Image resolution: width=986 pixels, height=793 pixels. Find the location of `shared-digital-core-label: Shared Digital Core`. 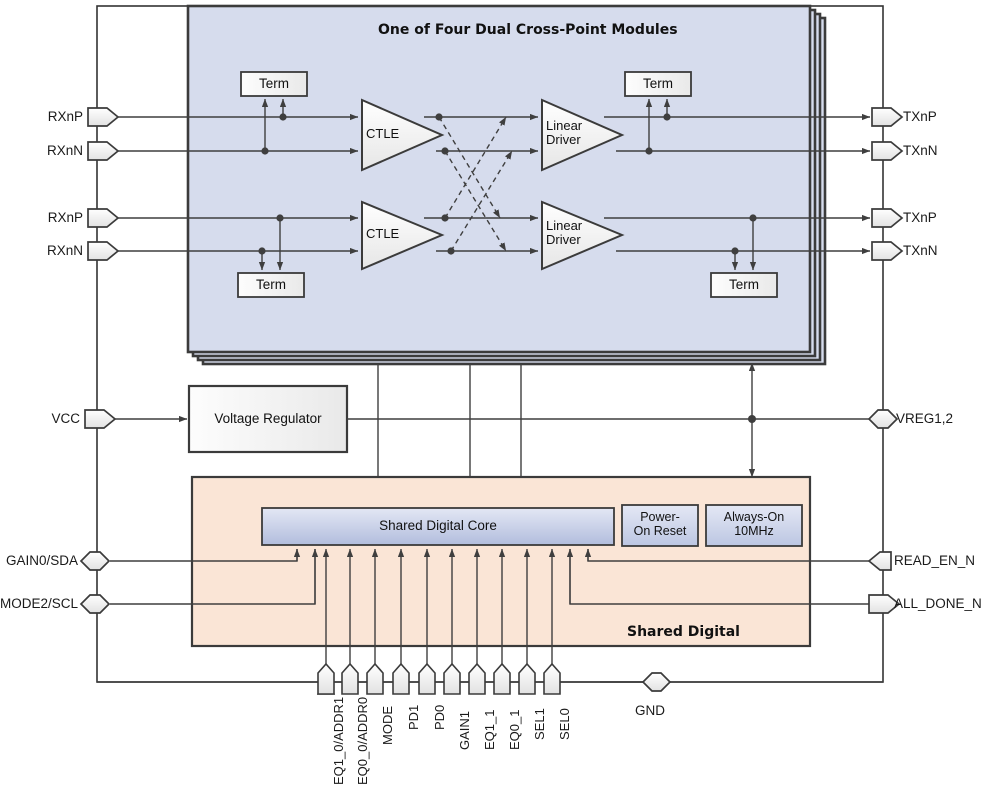

shared-digital-core-label: Shared Digital Core is located at coordinates (438, 525).